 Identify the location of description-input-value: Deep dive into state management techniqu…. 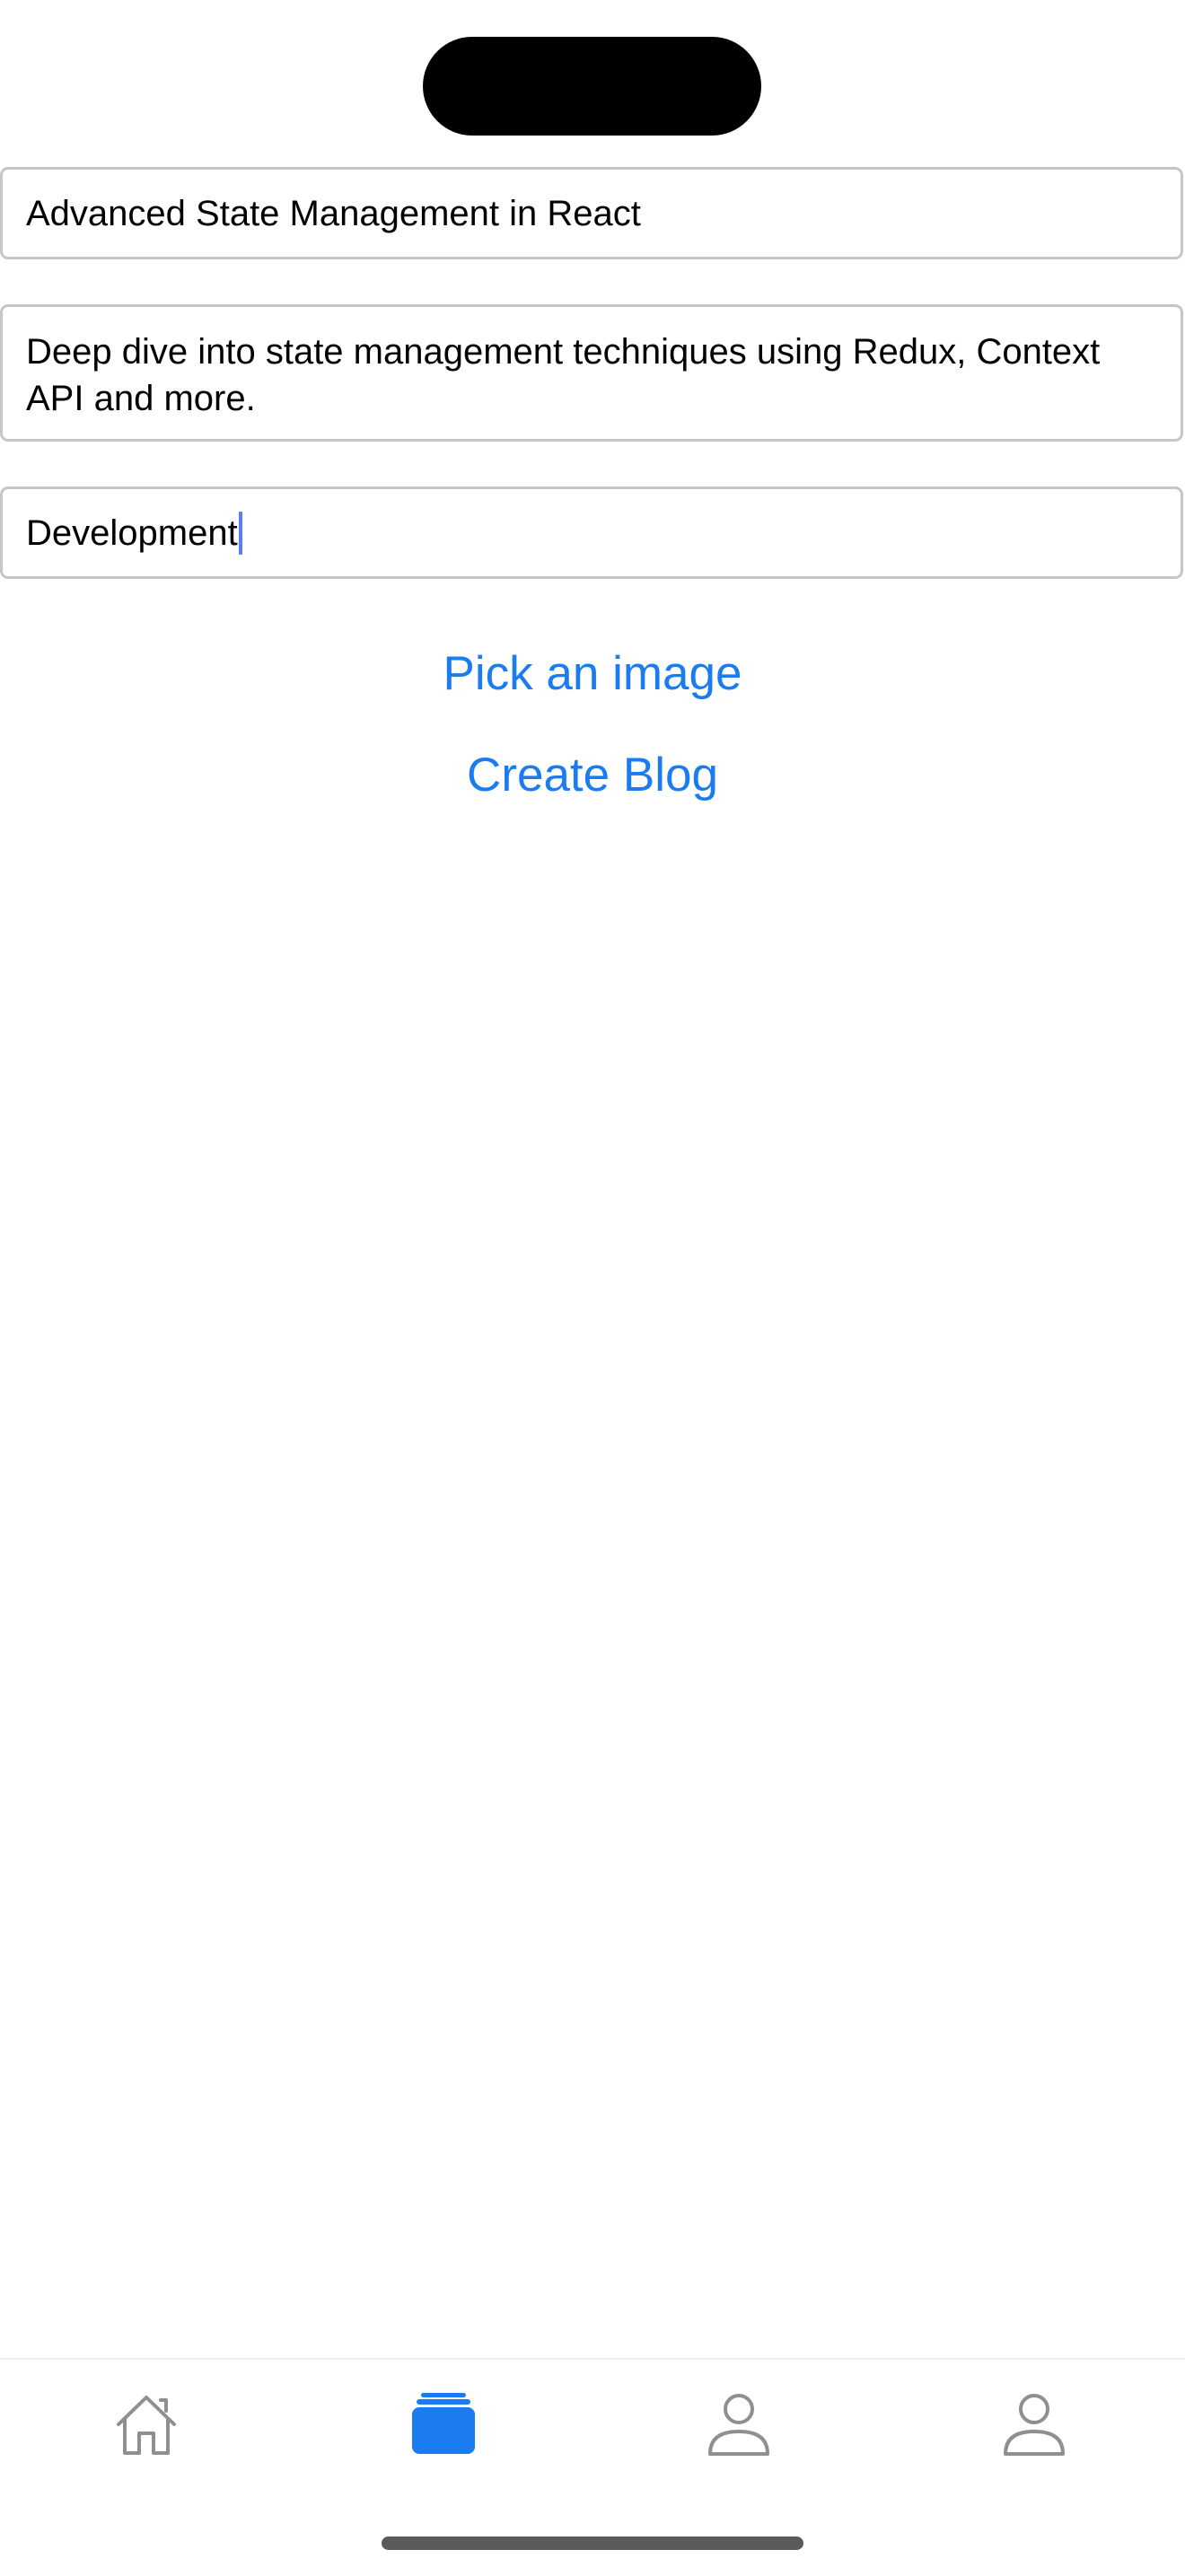
(563, 375).